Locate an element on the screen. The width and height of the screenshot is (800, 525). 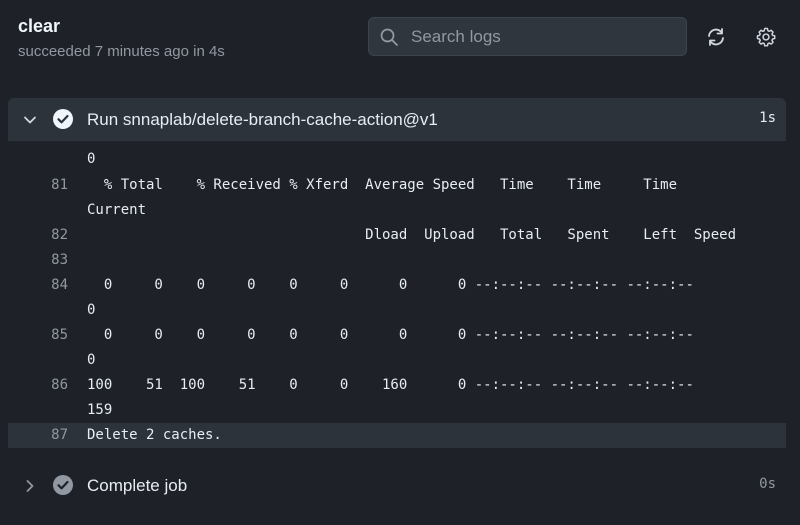
line-text: 159 is located at coordinates (100, 410).